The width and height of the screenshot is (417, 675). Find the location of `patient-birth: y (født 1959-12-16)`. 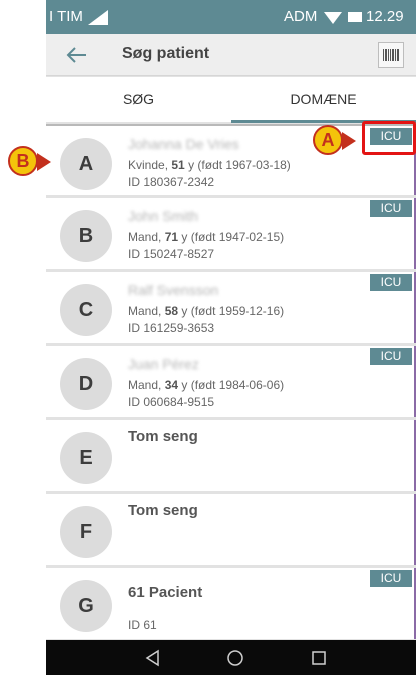

patient-birth: y (født 1959-12-16) is located at coordinates (231, 311).